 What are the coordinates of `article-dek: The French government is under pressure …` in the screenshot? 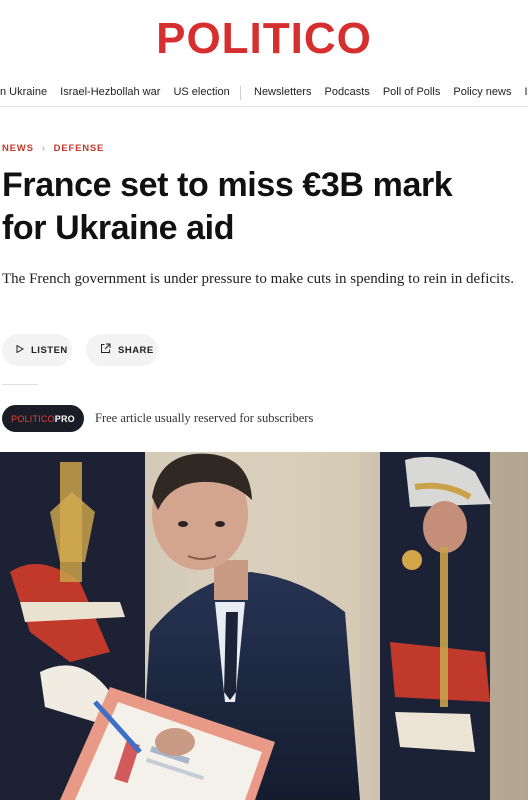 It's located at (258, 279).